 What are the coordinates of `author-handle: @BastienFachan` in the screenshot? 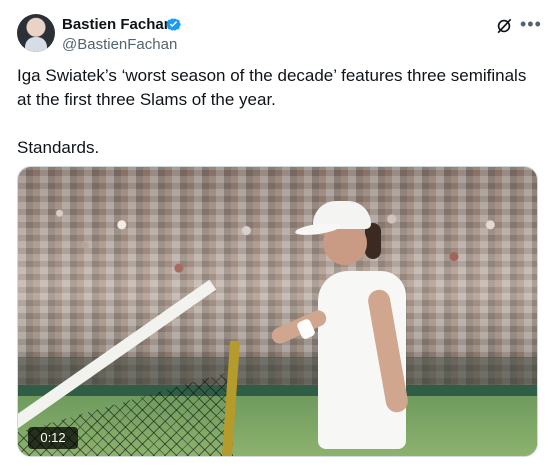 It's located at (119, 44).